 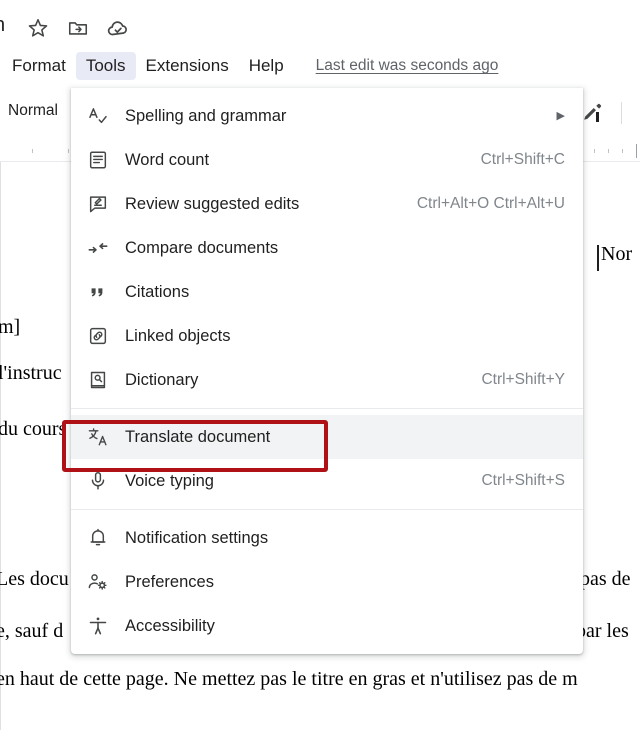 What do you see at coordinates (157, 291) in the screenshot?
I see `menu-item-label: Citations` at bounding box center [157, 291].